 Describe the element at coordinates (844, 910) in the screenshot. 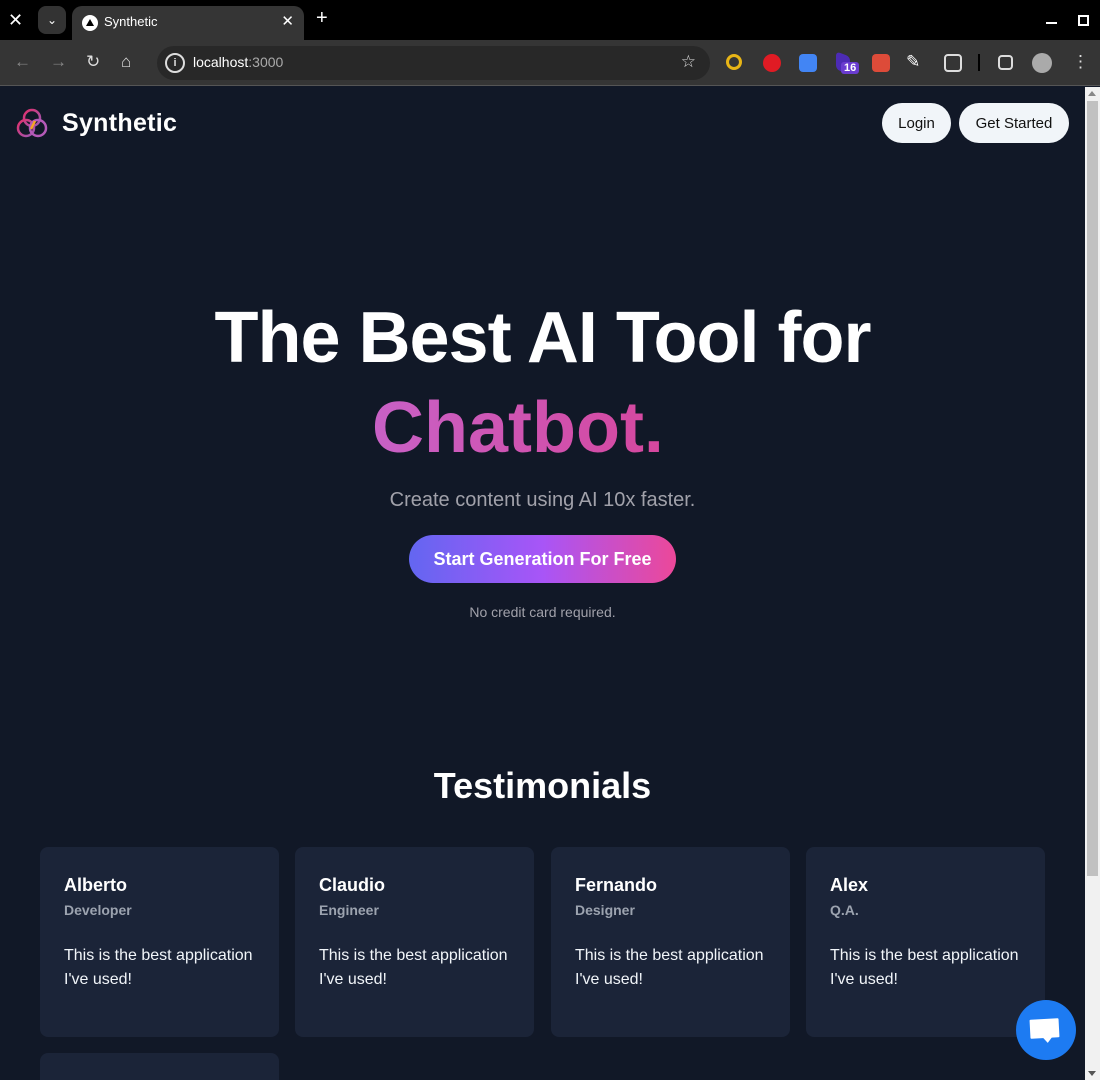

I see `testimonial-role: Q.A.` at that location.